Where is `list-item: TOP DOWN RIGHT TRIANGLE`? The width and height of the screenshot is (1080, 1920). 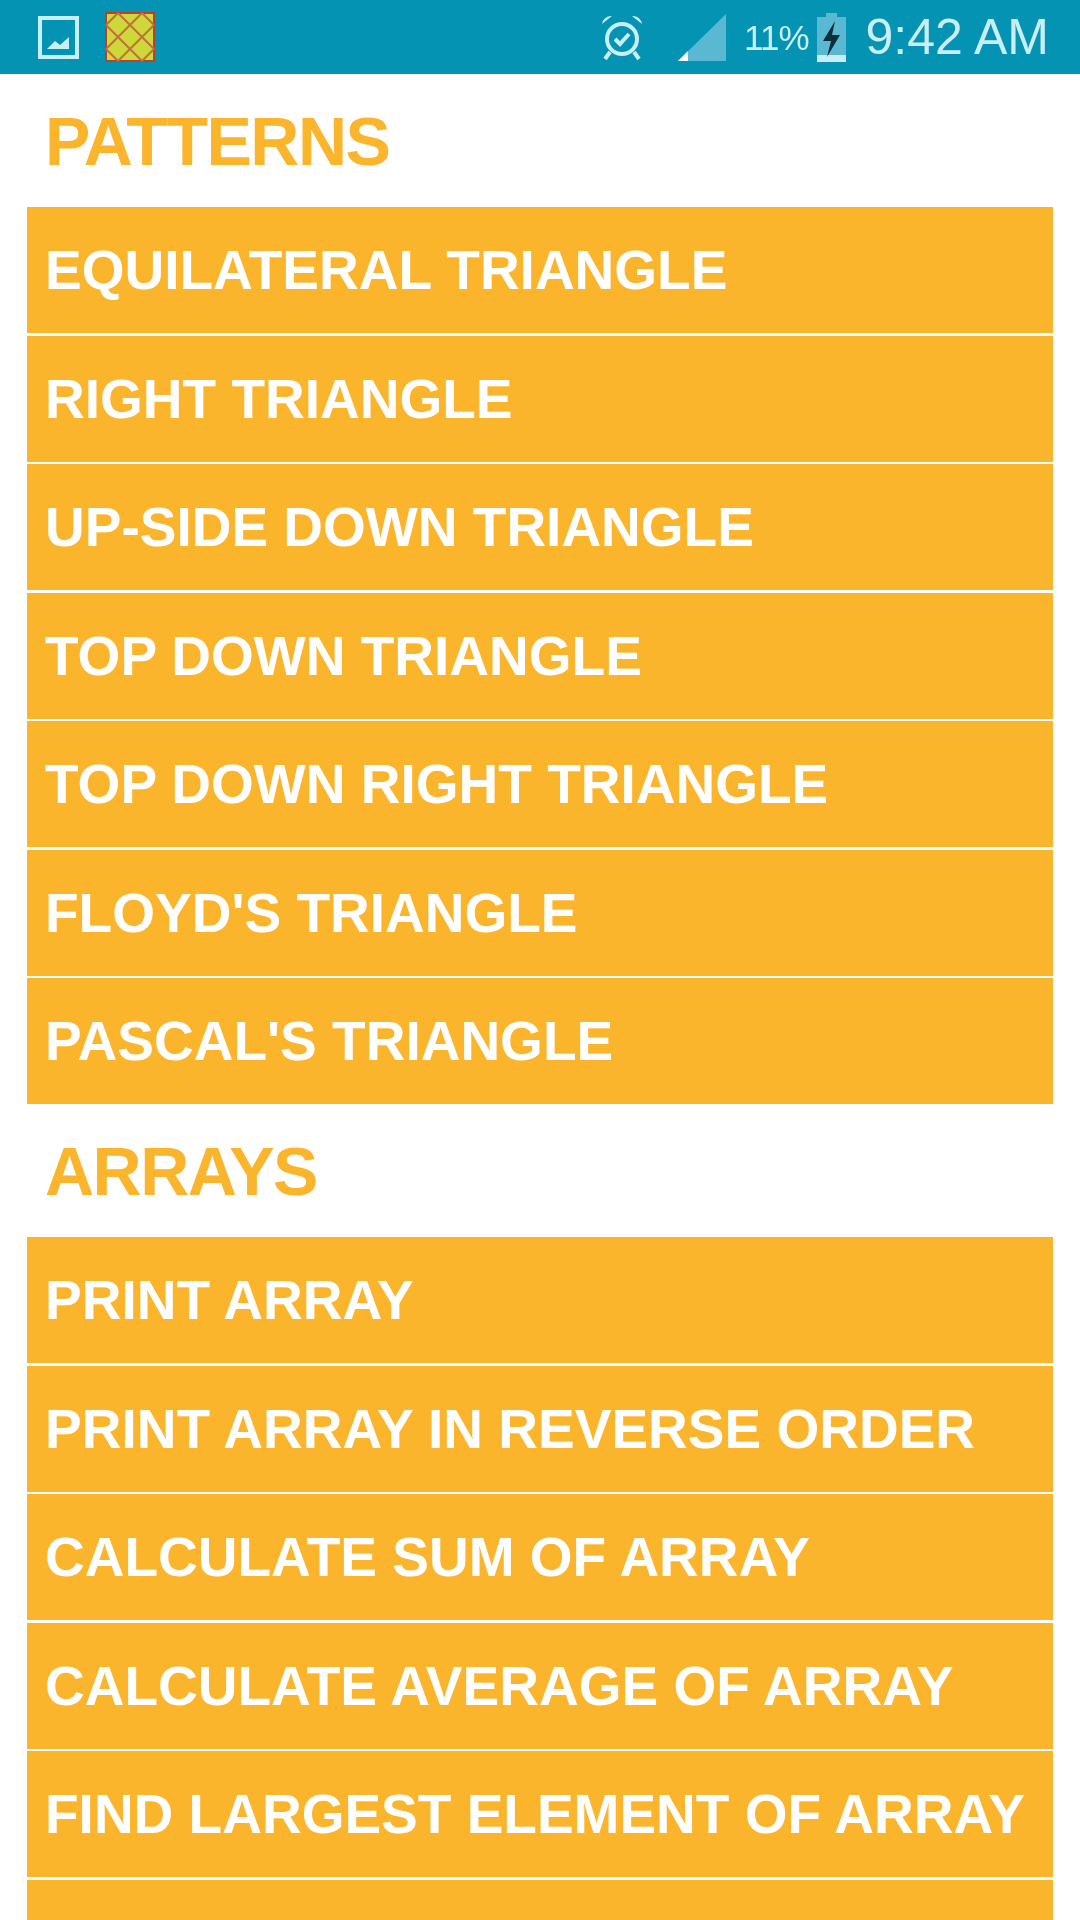 list-item: TOP DOWN RIGHT TRIANGLE is located at coordinates (540, 784).